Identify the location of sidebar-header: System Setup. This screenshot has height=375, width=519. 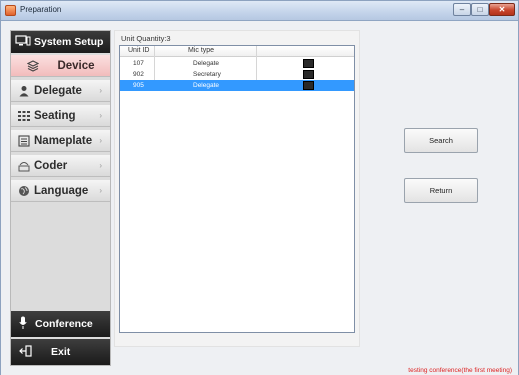
(60, 42).